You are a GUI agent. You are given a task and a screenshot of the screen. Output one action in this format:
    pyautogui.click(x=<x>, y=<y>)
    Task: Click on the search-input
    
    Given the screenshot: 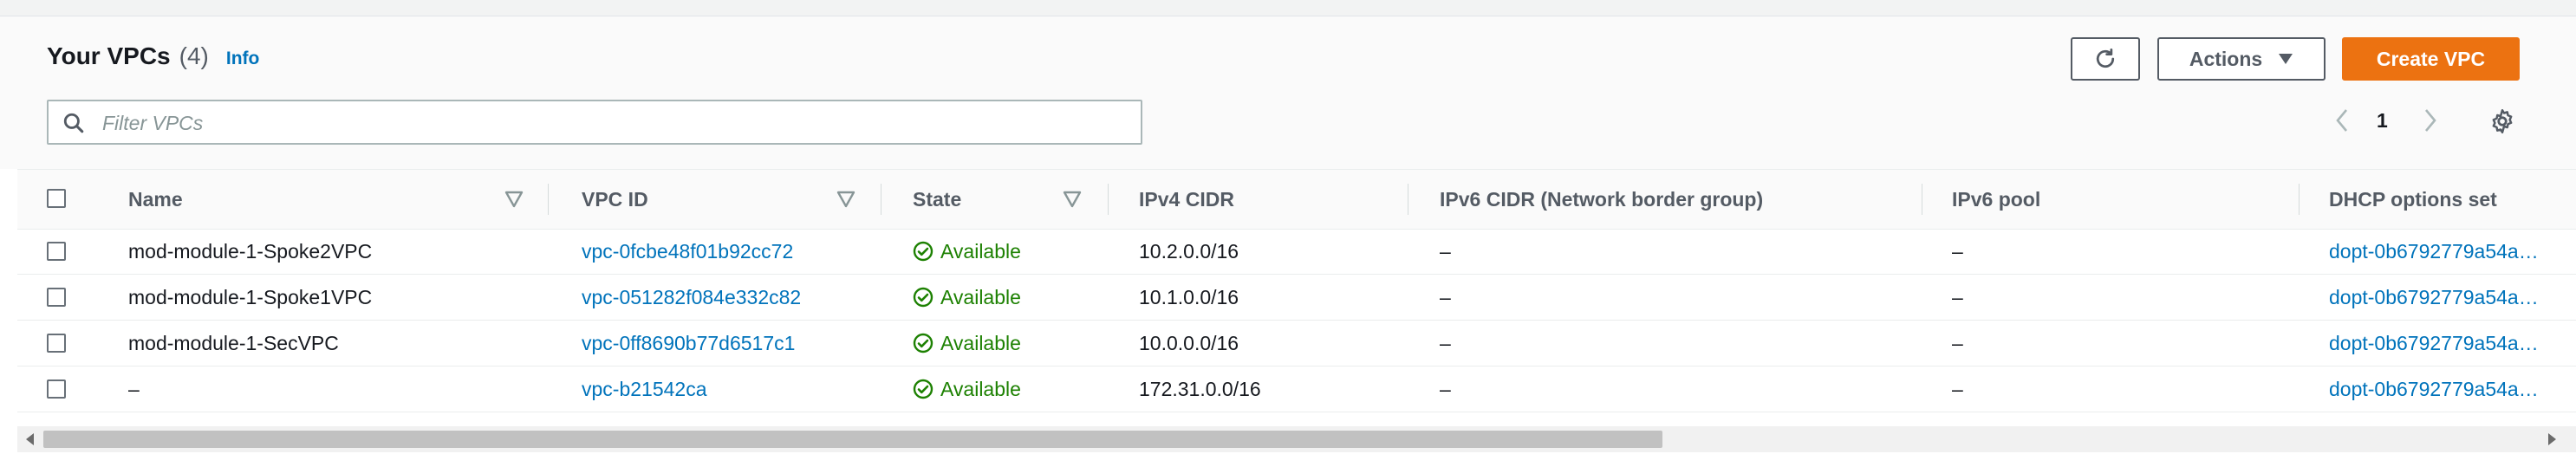 What is the action you would take?
    pyautogui.click(x=614, y=123)
    